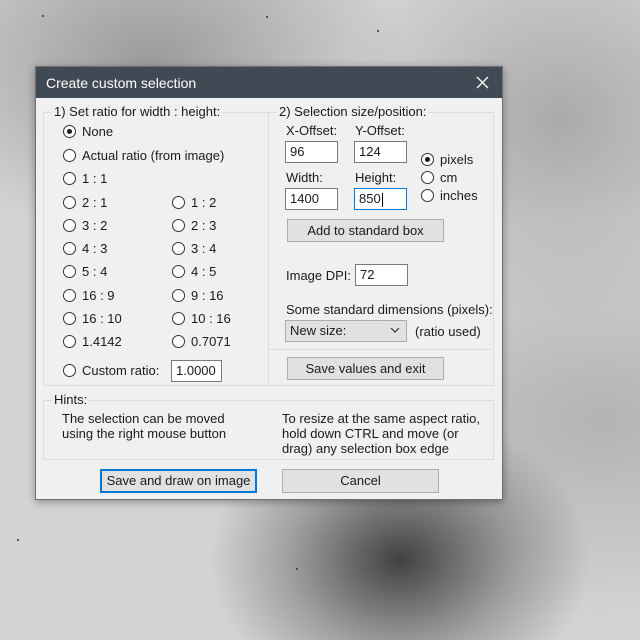 This screenshot has height=640, width=640. I want to click on close-button, so click(483, 82).